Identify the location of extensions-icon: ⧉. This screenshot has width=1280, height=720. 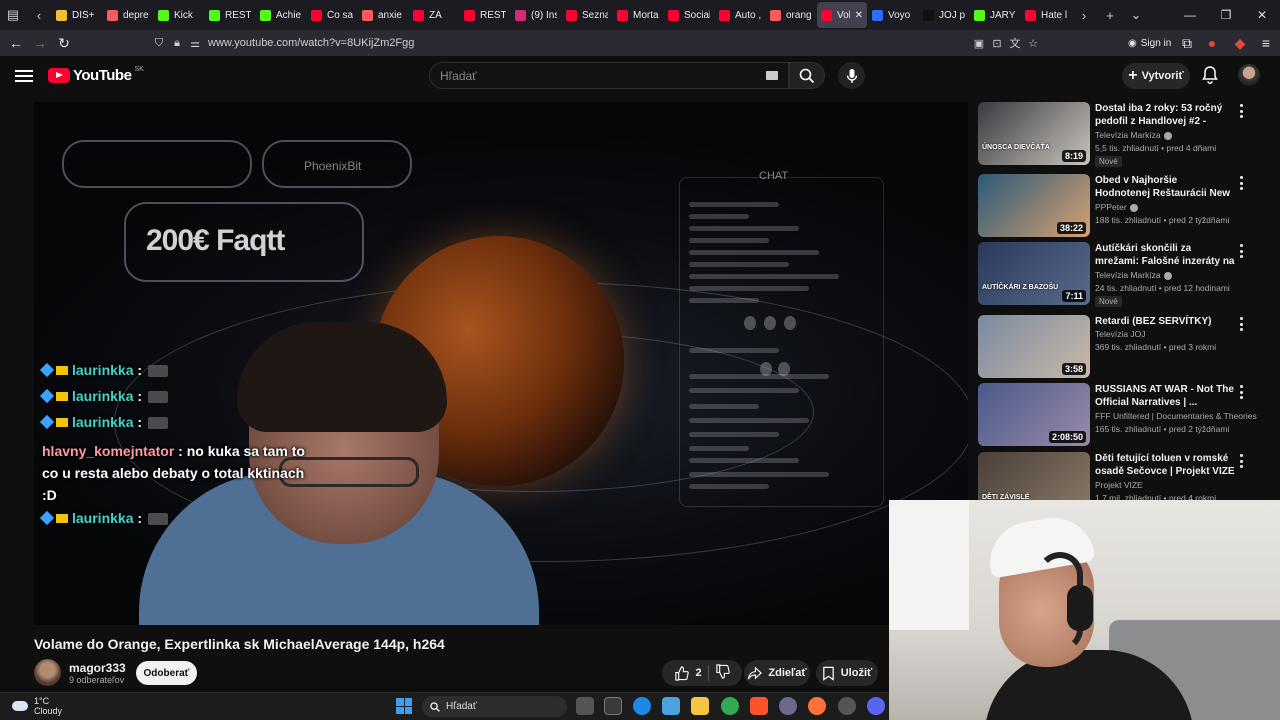
(1187, 43).